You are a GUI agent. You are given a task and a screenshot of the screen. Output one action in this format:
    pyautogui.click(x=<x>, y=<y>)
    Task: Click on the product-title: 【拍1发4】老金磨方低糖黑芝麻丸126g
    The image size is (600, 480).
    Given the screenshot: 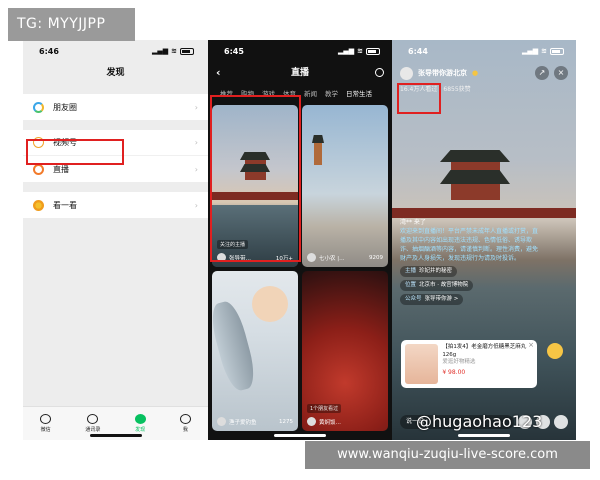 What is the action you would take?
    pyautogui.click(x=484, y=351)
    